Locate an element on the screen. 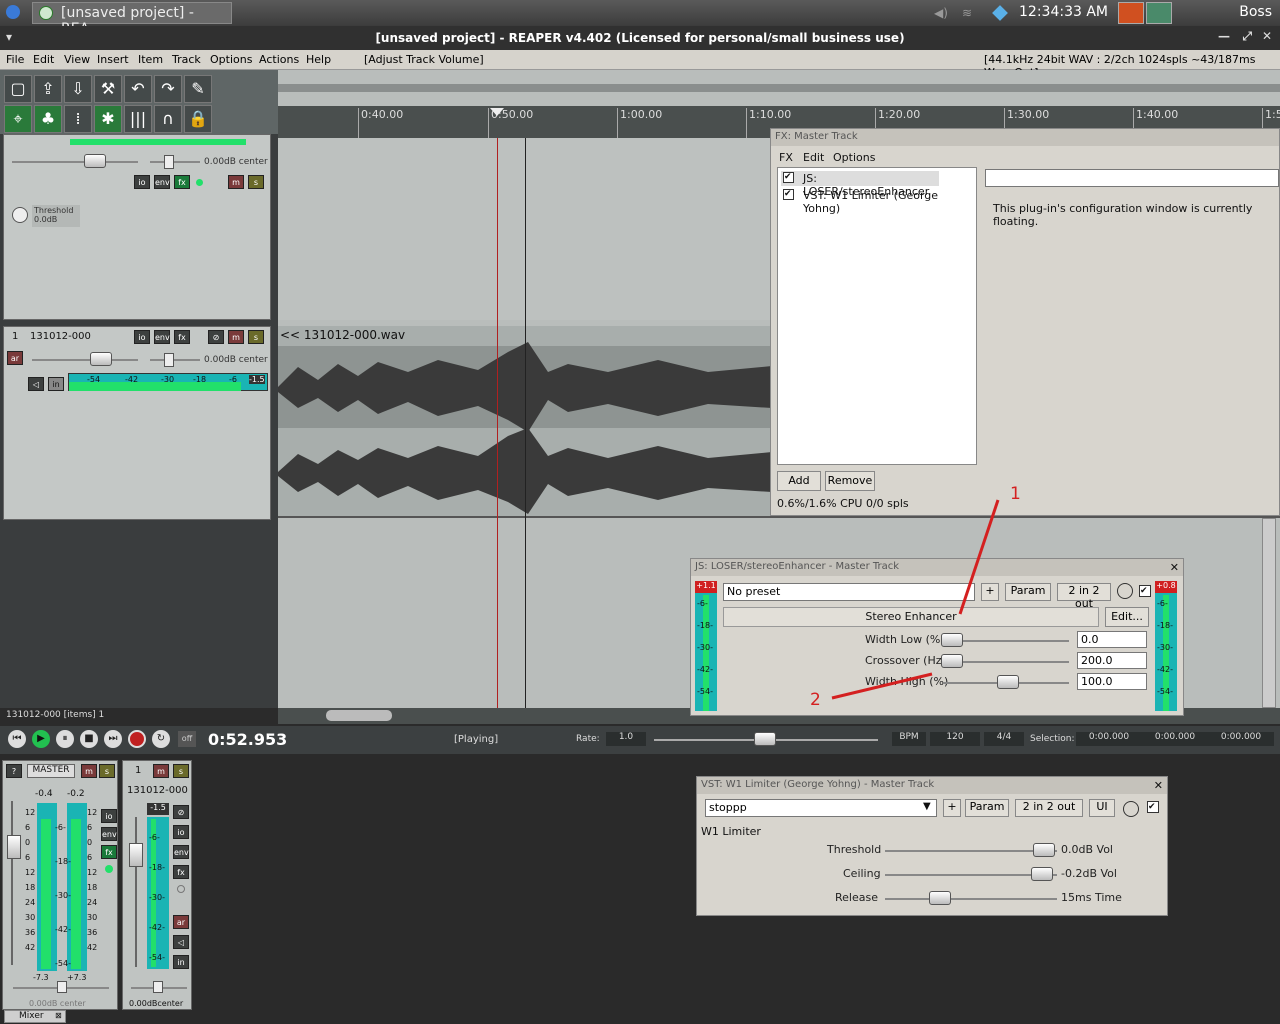 This screenshot has width=1280, height=1024. fx-menu-edit: Edit is located at coordinates (813, 157).